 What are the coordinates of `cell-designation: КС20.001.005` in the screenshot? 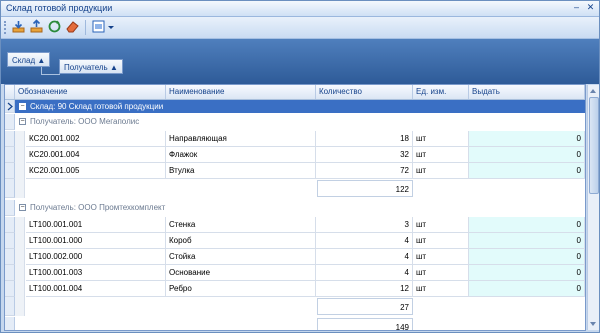 It's located at (96, 171).